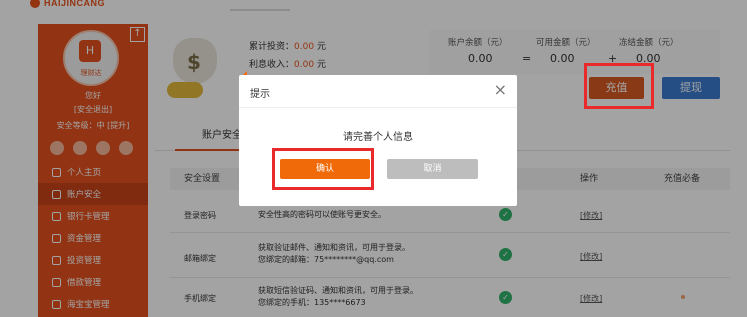 The height and width of the screenshot is (317, 747). What do you see at coordinates (378, 137) in the screenshot?
I see `dialog-message: 请完善个人信息` at bounding box center [378, 137].